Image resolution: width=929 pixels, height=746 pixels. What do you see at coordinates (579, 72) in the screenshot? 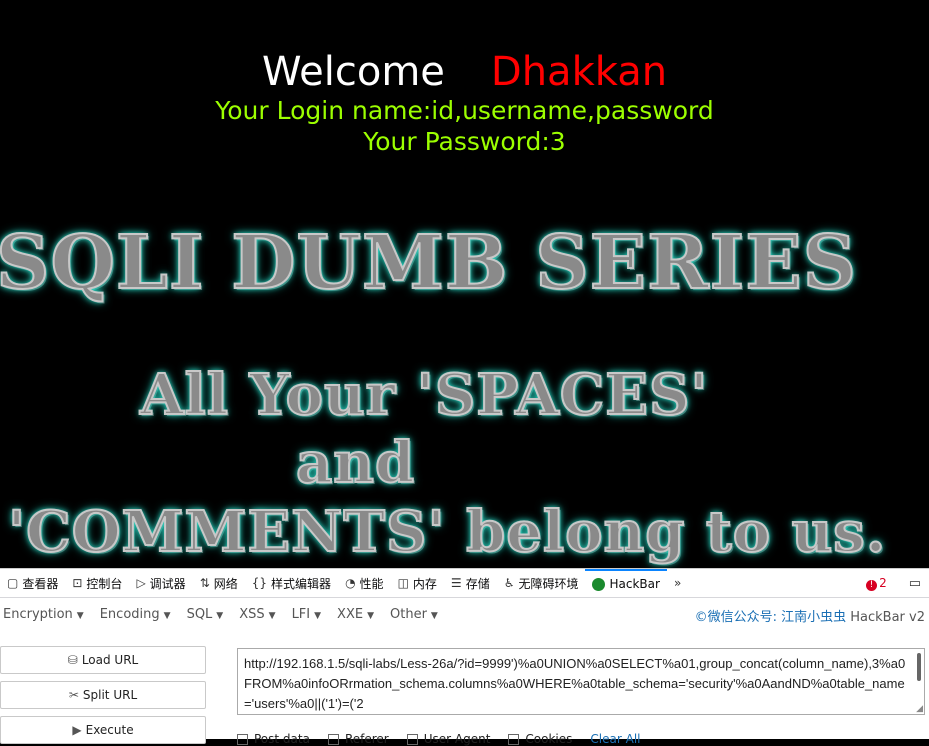
I see `user-name: Dhakkan` at bounding box center [579, 72].